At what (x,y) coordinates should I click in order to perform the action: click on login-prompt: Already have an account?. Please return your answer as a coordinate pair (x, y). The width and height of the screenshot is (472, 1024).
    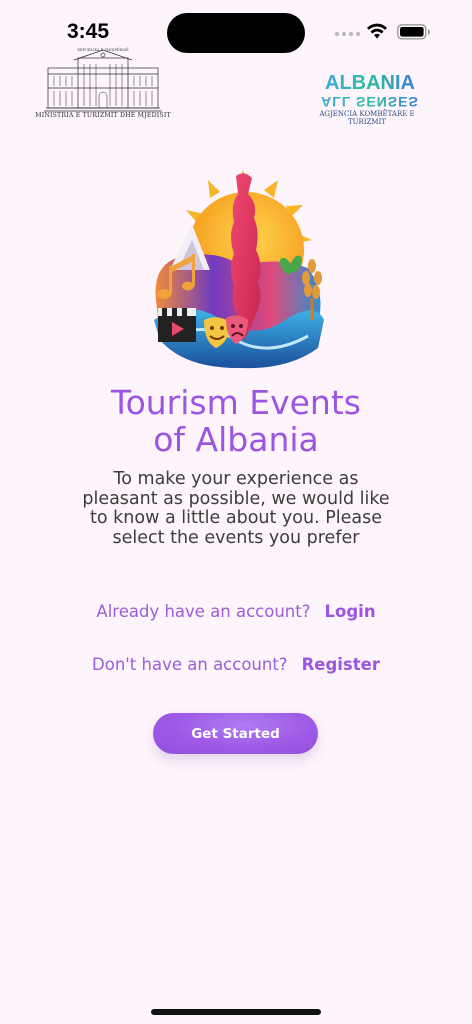
    Looking at the image, I should click on (203, 611).